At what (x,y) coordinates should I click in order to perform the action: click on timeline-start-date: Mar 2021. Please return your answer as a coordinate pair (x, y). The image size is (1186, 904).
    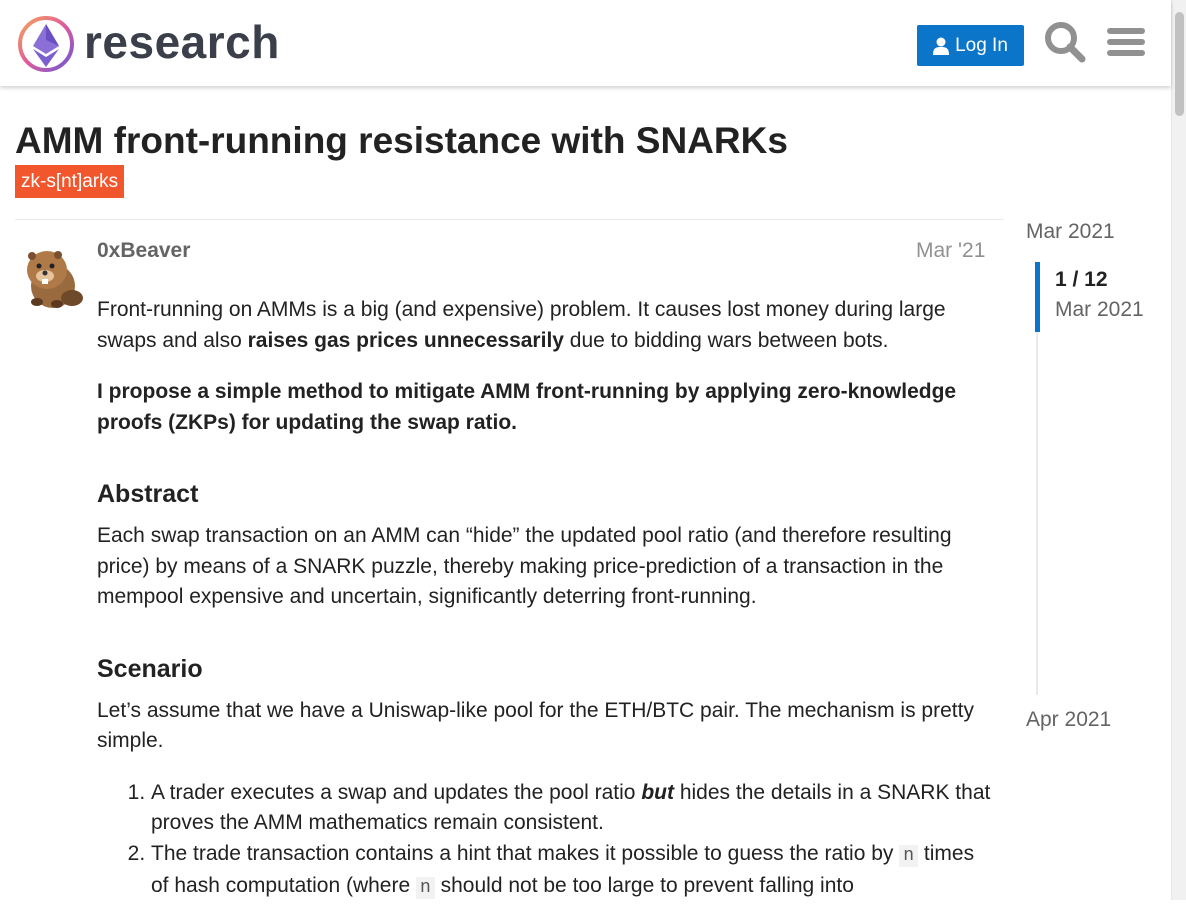
    Looking at the image, I should click on (1070, 232).